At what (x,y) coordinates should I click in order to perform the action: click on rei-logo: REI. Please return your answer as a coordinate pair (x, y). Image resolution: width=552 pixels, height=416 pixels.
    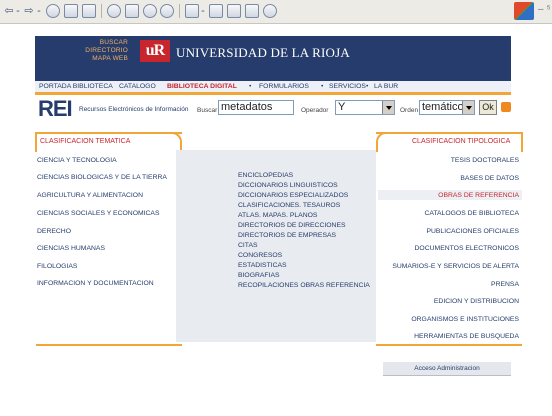
    Looking at the image, I should click on (55, 108).